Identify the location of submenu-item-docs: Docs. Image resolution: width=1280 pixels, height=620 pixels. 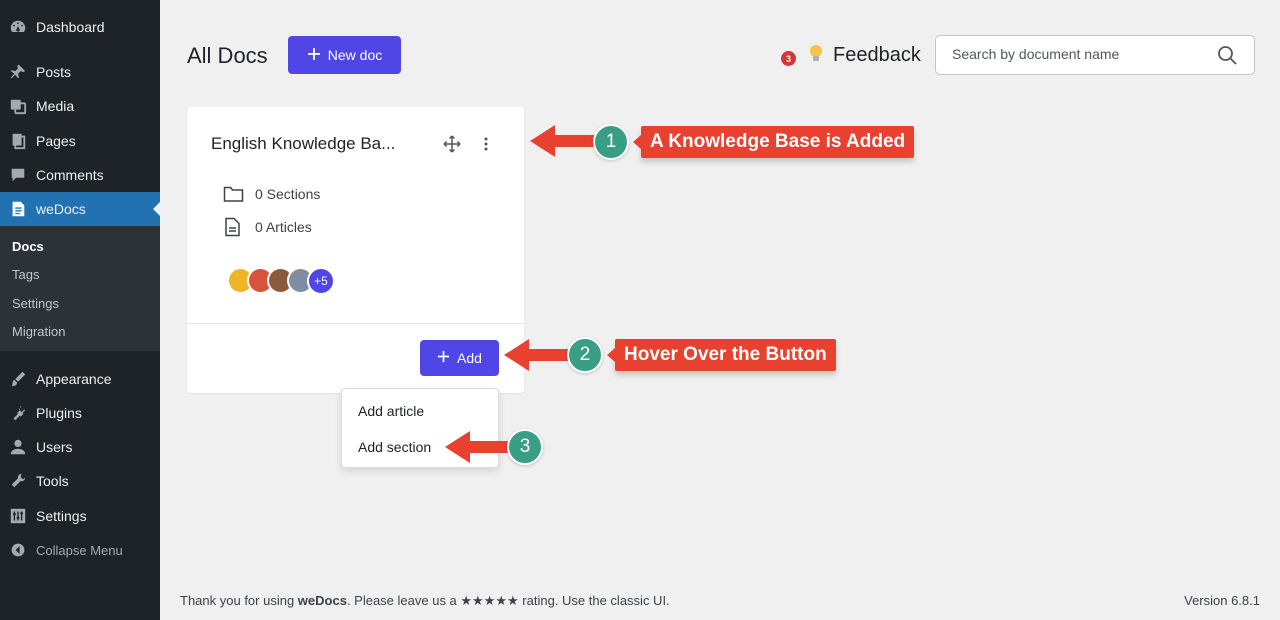
(28, 246).